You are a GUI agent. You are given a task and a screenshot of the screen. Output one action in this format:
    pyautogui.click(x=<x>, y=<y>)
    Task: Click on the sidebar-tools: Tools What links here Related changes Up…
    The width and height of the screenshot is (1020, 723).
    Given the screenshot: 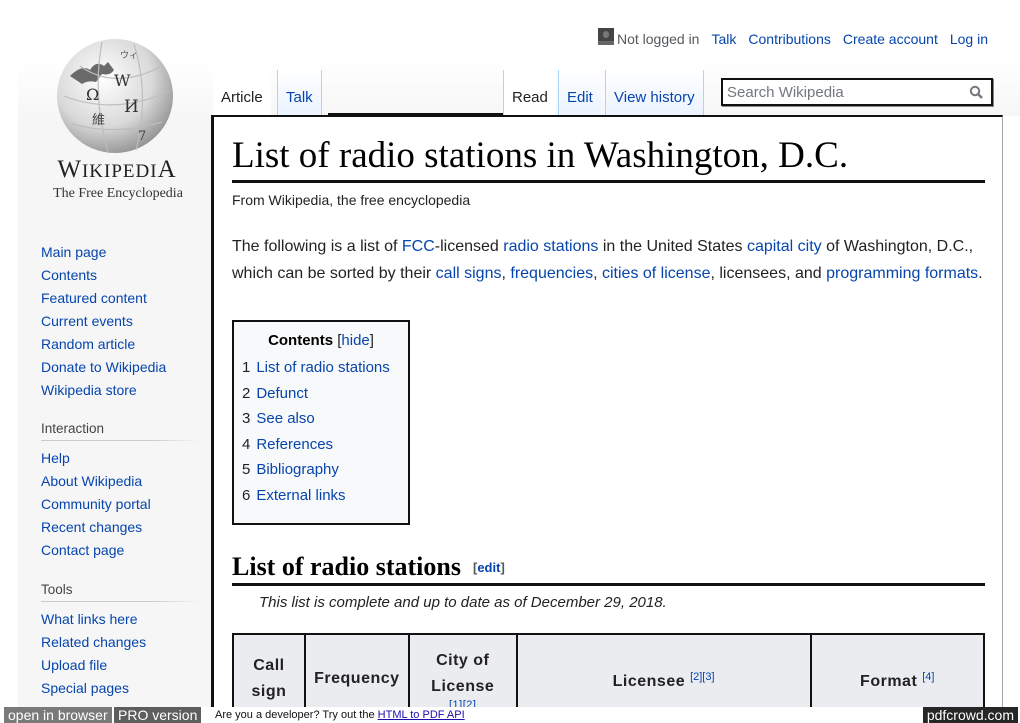 What is the action you would take?
    pyautogui.click(x=120, y=641)
    